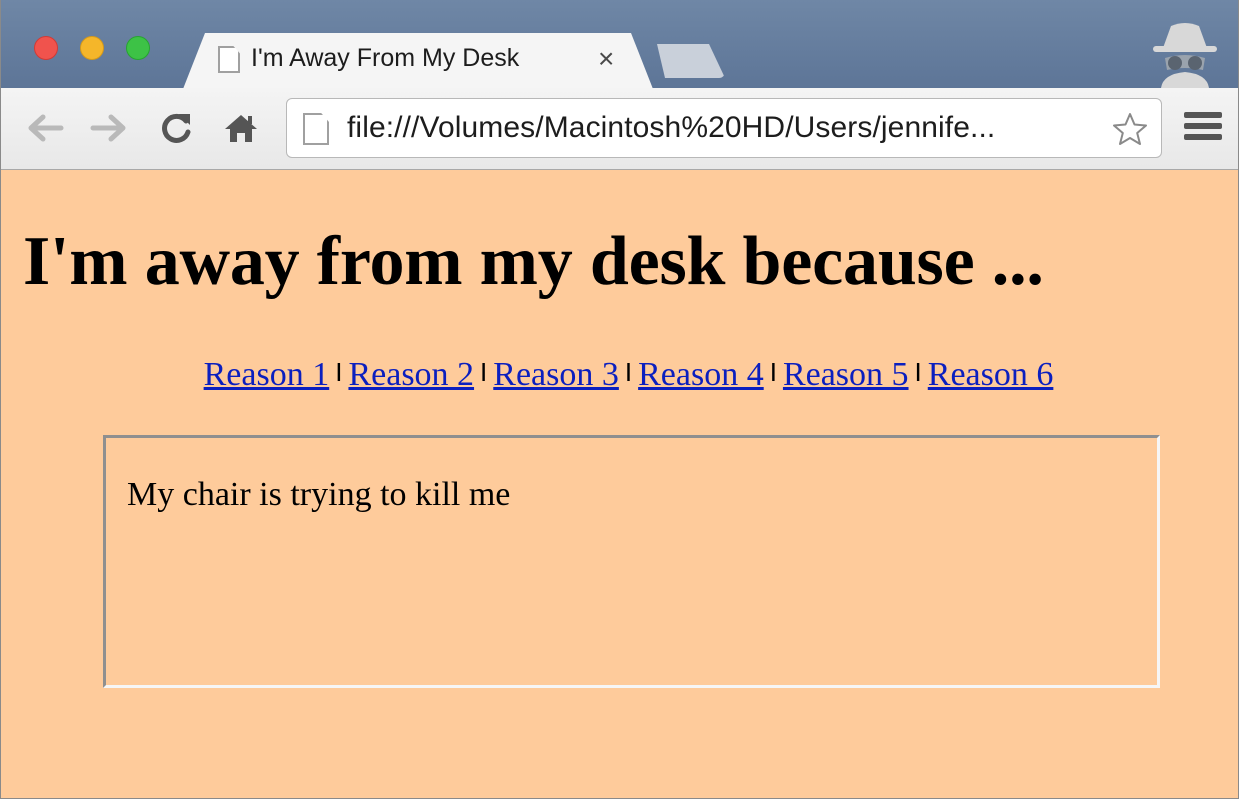 The image size is (1239, 799). I want to click on menu-icon, so click(1203, 129).